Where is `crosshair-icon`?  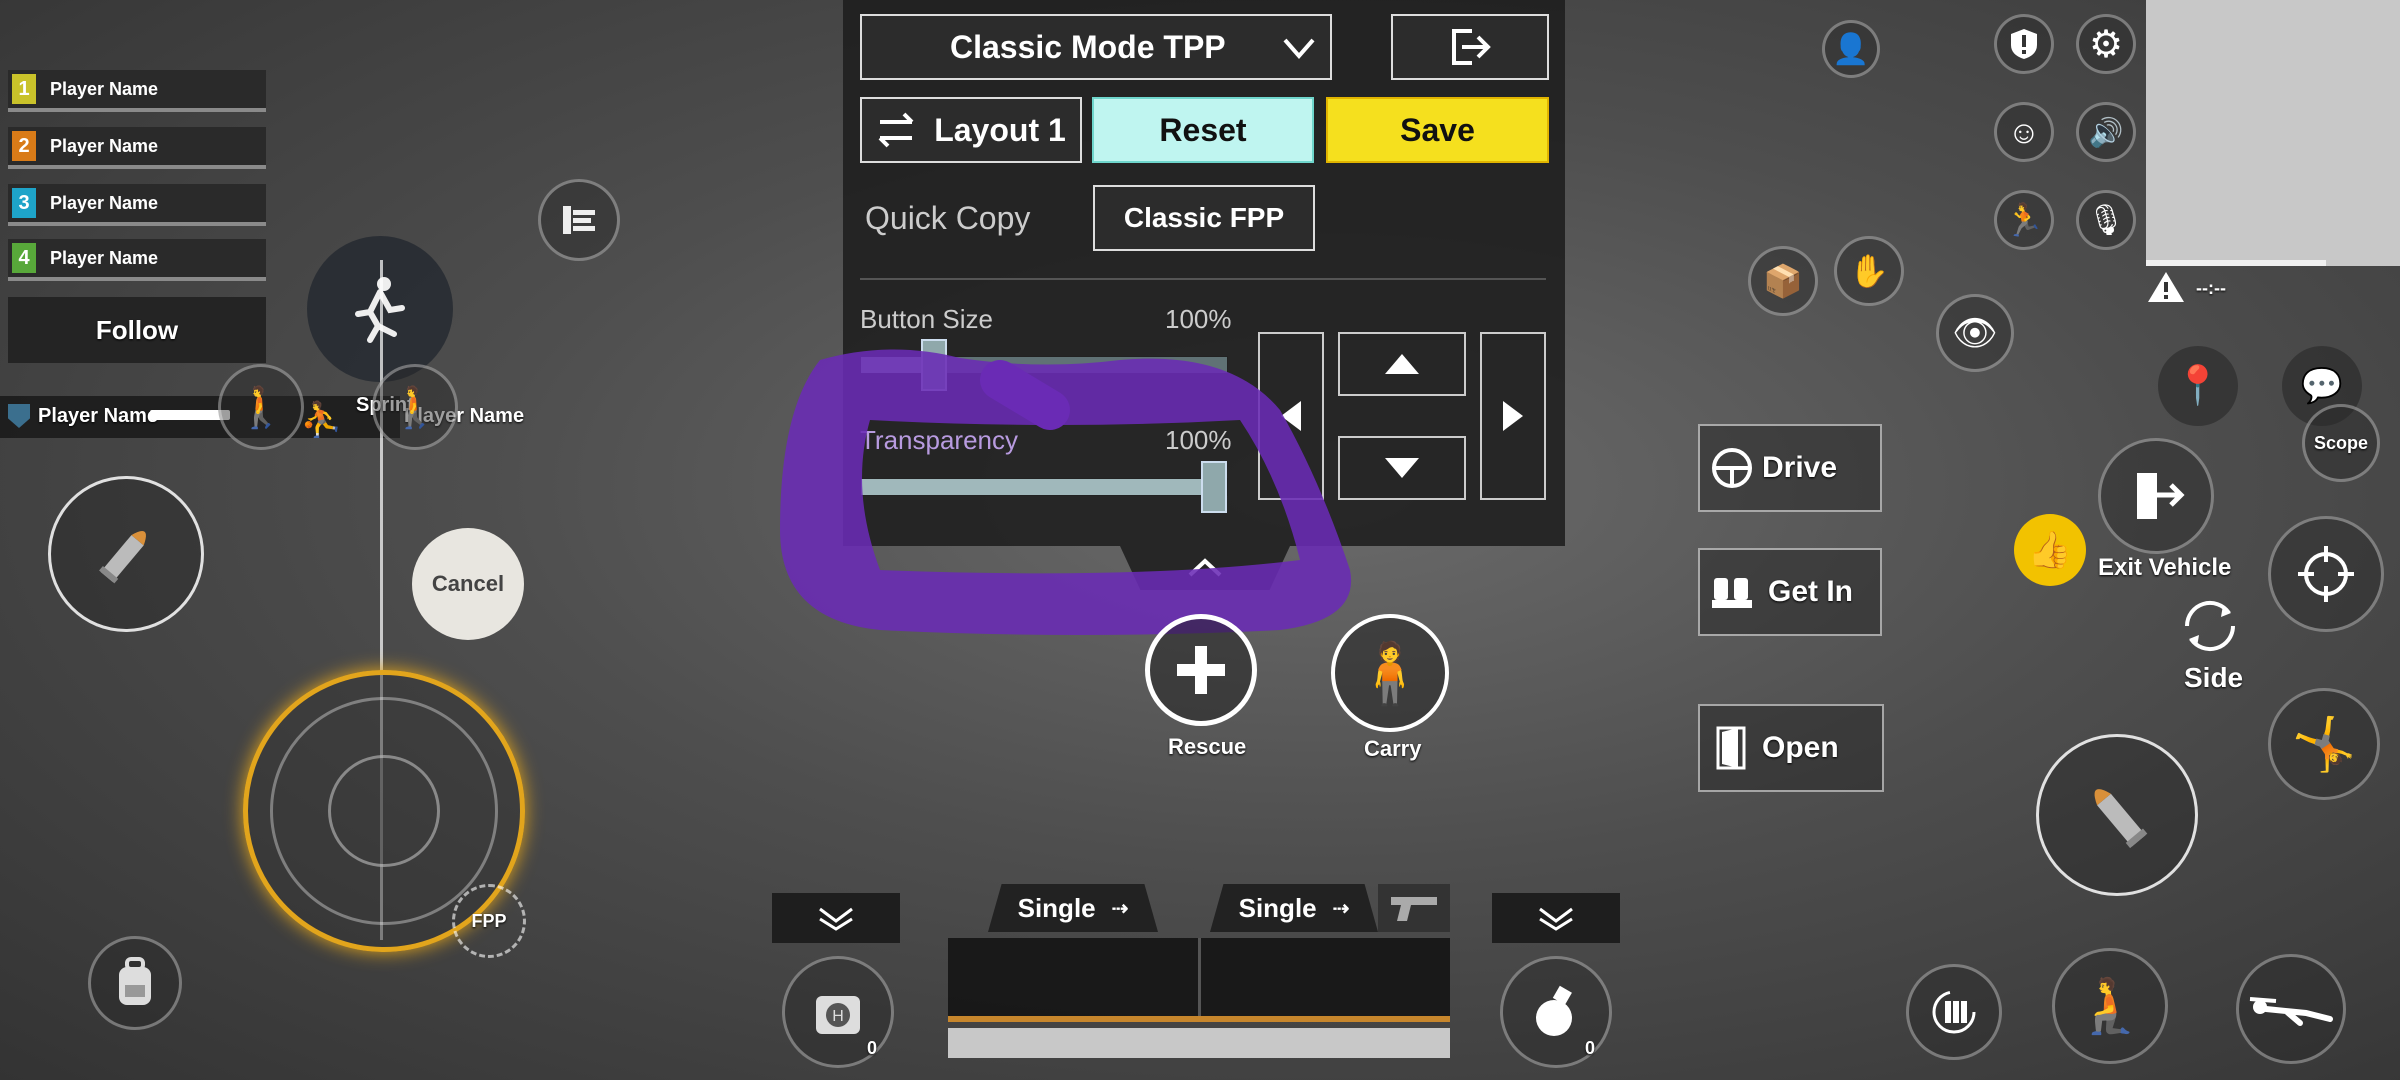 crosshair-icon is located at coordinates (2326, 574).